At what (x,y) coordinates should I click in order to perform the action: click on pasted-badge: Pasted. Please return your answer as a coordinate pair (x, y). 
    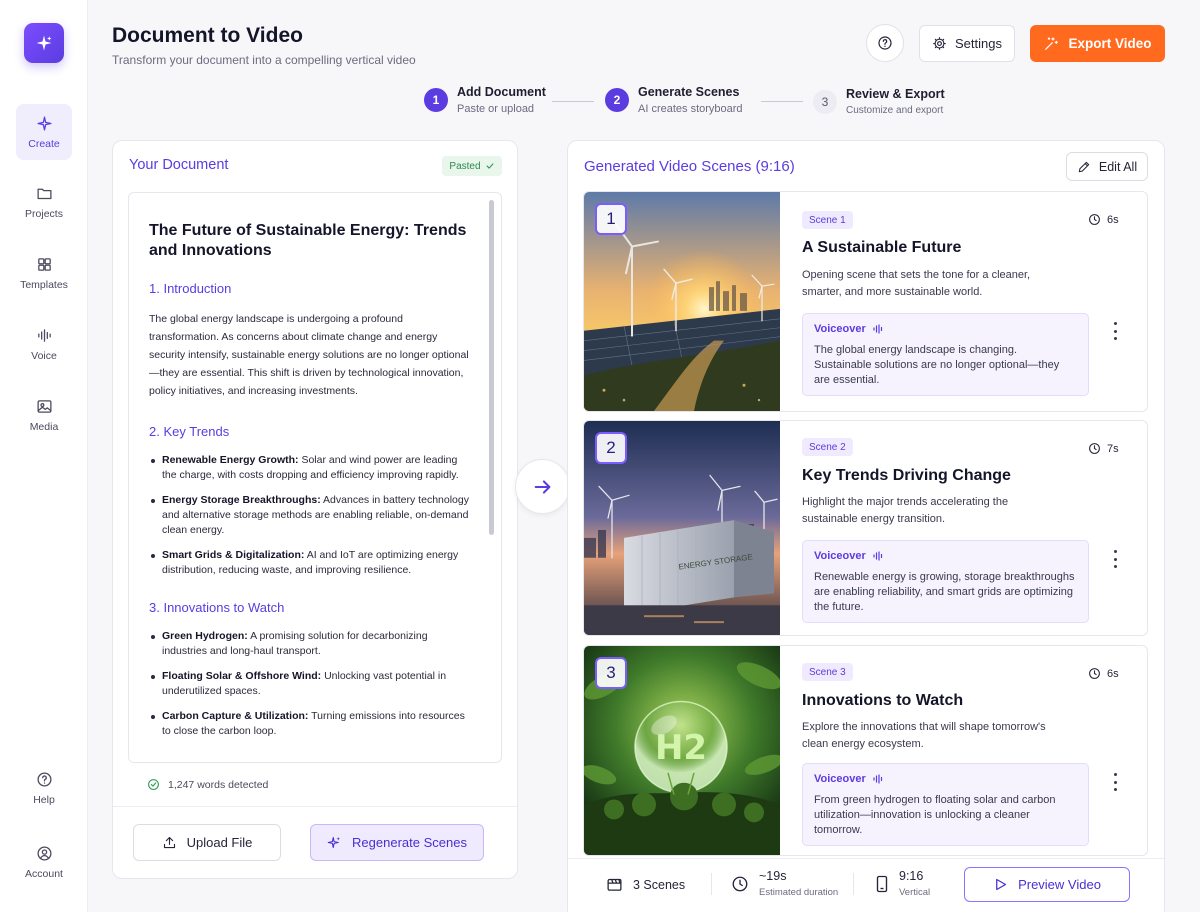
    Looking at the image, I should click on (472, 166).